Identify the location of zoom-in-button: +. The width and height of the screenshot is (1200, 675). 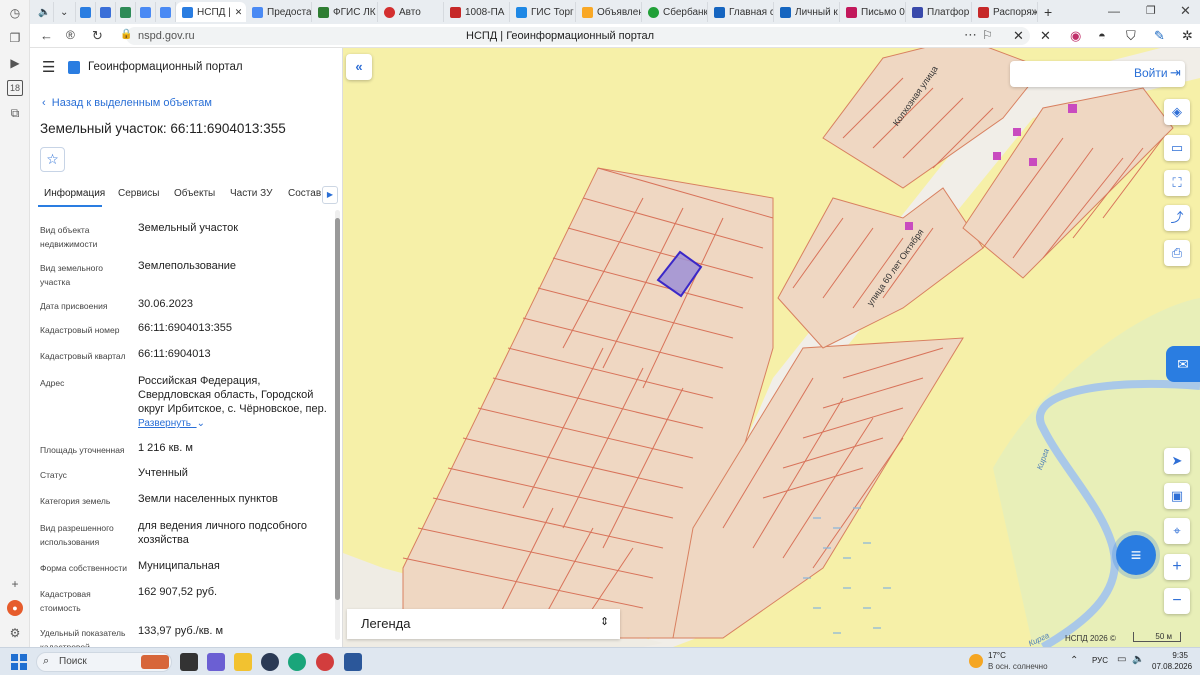
(1177, 567).